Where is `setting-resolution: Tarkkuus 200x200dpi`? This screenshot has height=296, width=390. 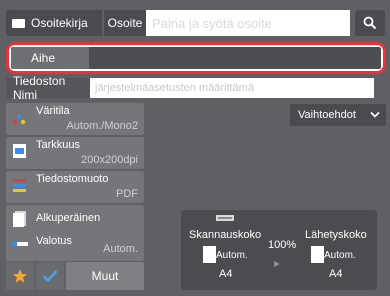
setting-resolution: Tarkkuus 200x200dpi is located at coordinates (75, 153).